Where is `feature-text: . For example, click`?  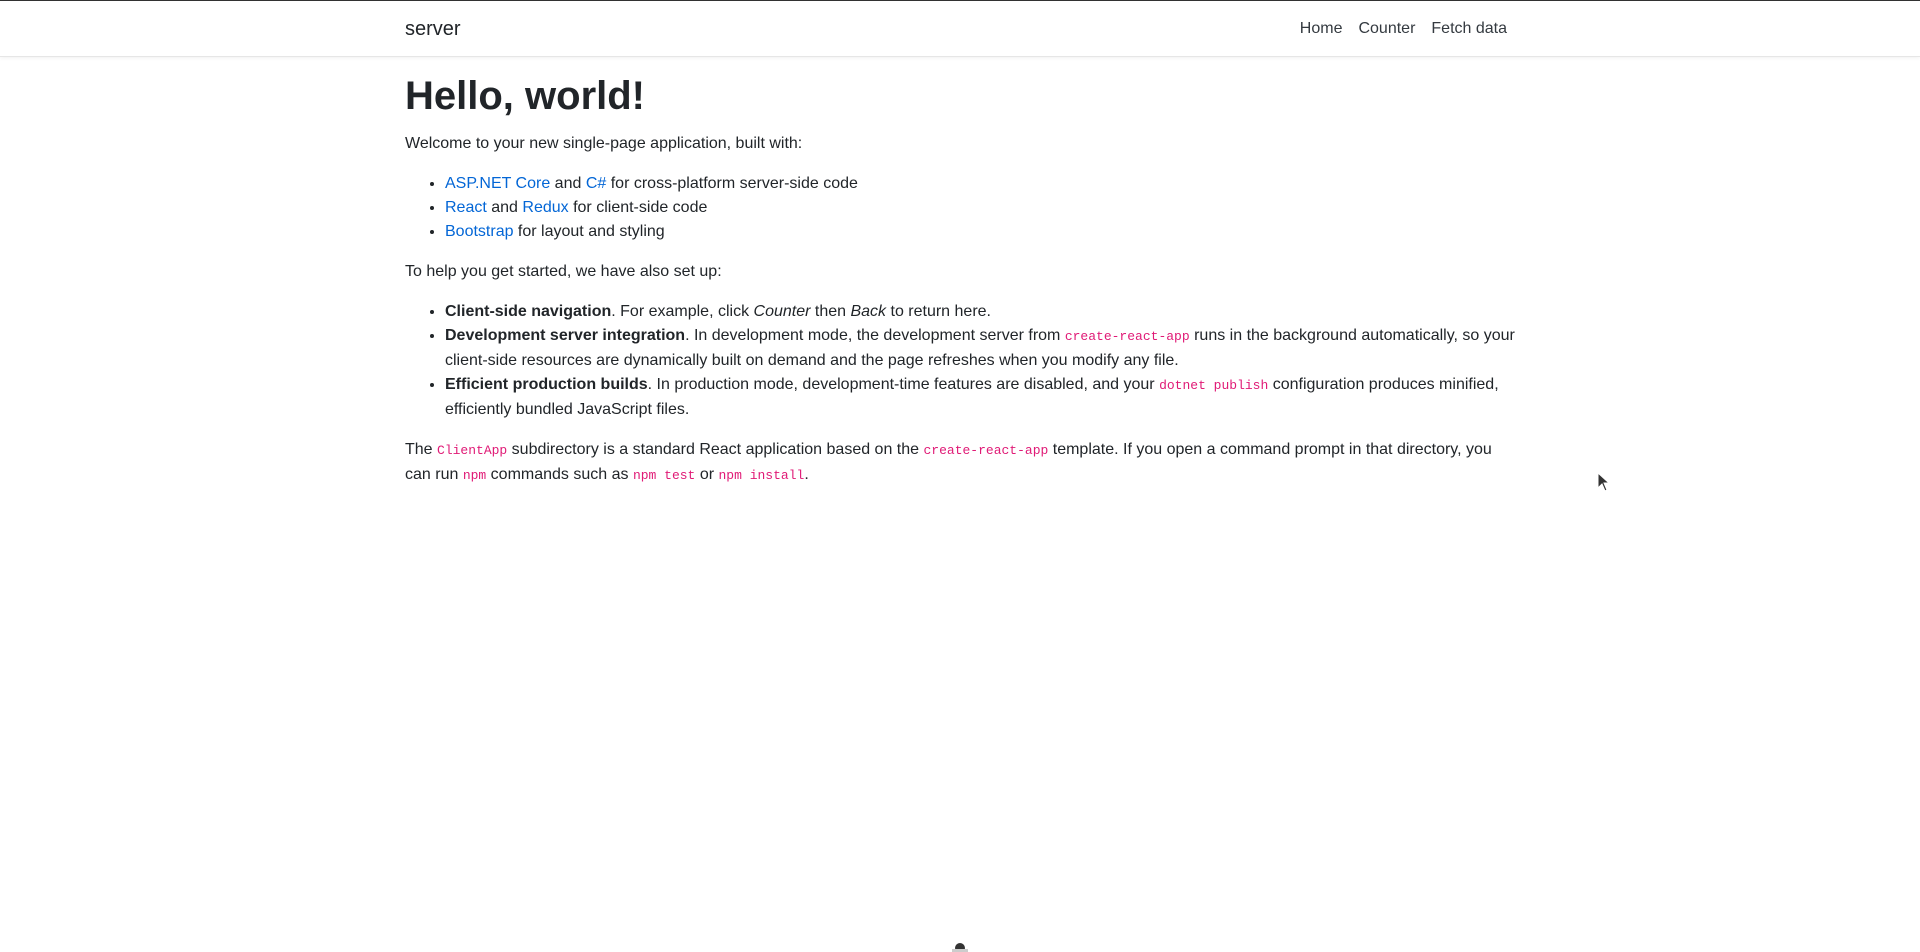 feature-text: . For example, click is located at coordinates (682, 311).